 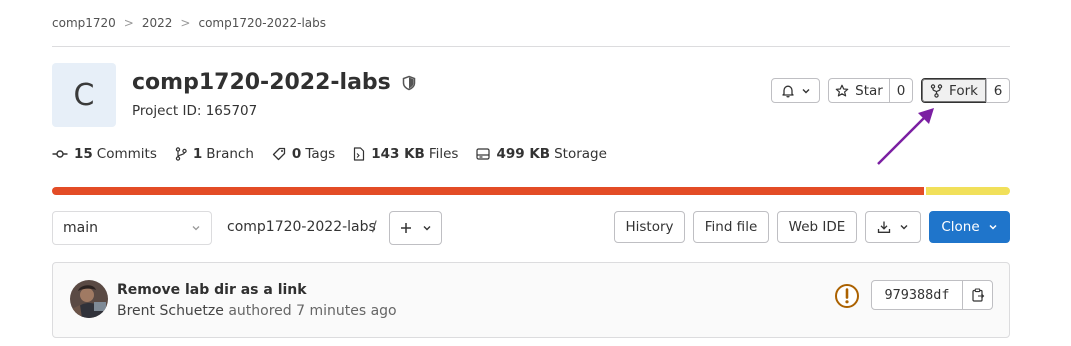 I want to click on clone-label: Clone, so click(x=960, y=227).